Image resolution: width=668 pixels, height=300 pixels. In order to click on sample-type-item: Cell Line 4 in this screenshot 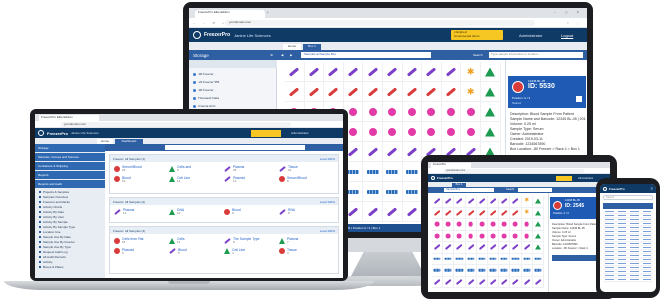, I will do `click(251, 252)`.